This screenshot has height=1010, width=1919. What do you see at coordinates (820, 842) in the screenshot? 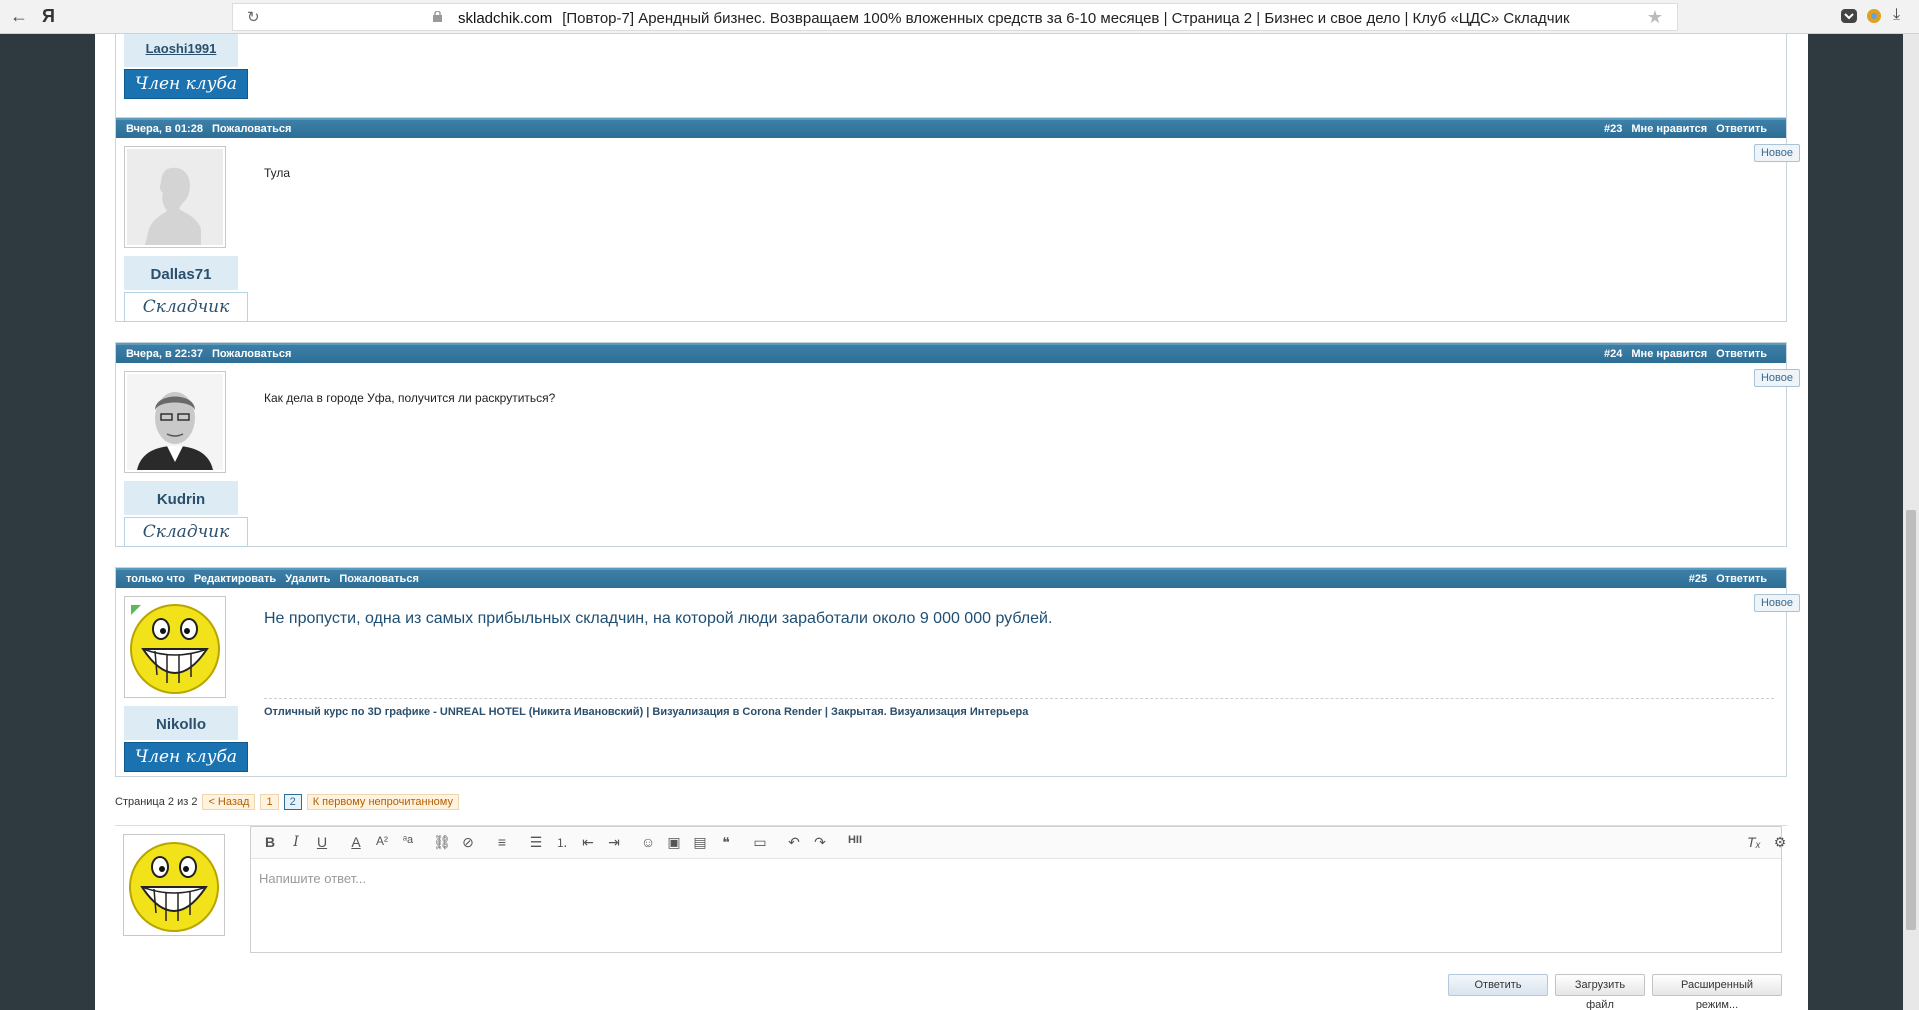
I see `redo-icon: ↷` at bounding box center [820, 842].